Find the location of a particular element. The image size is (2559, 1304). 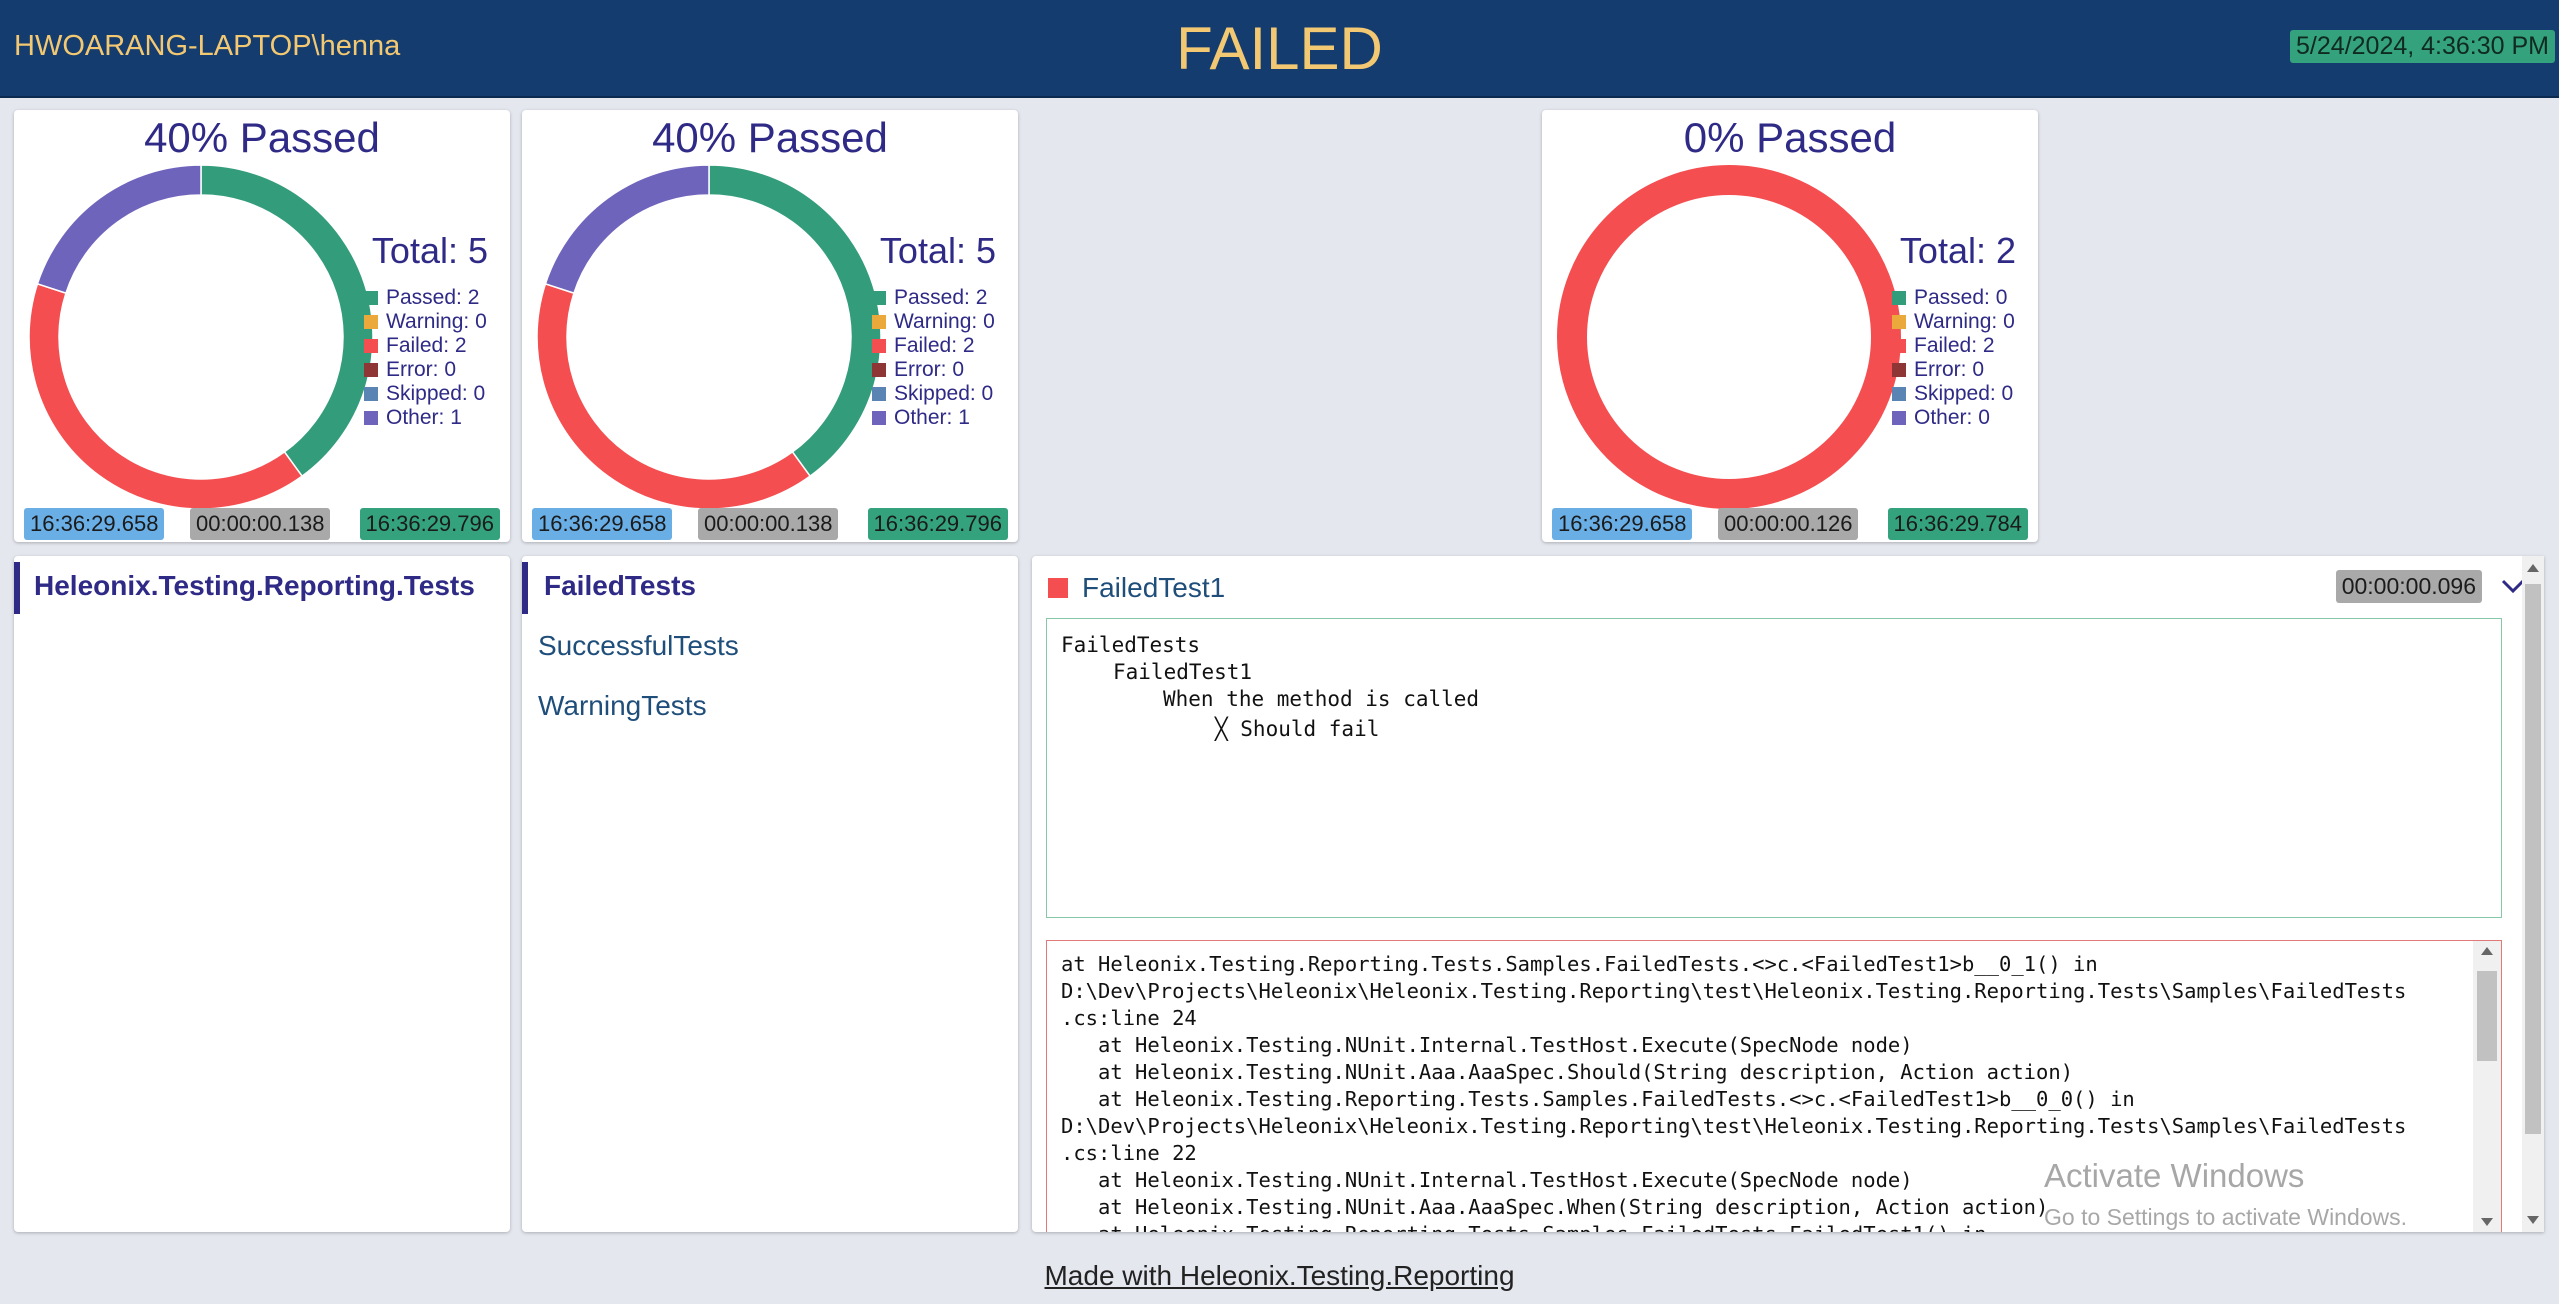

detail-panel-scrollbar is located at coordinates (2533, 894).